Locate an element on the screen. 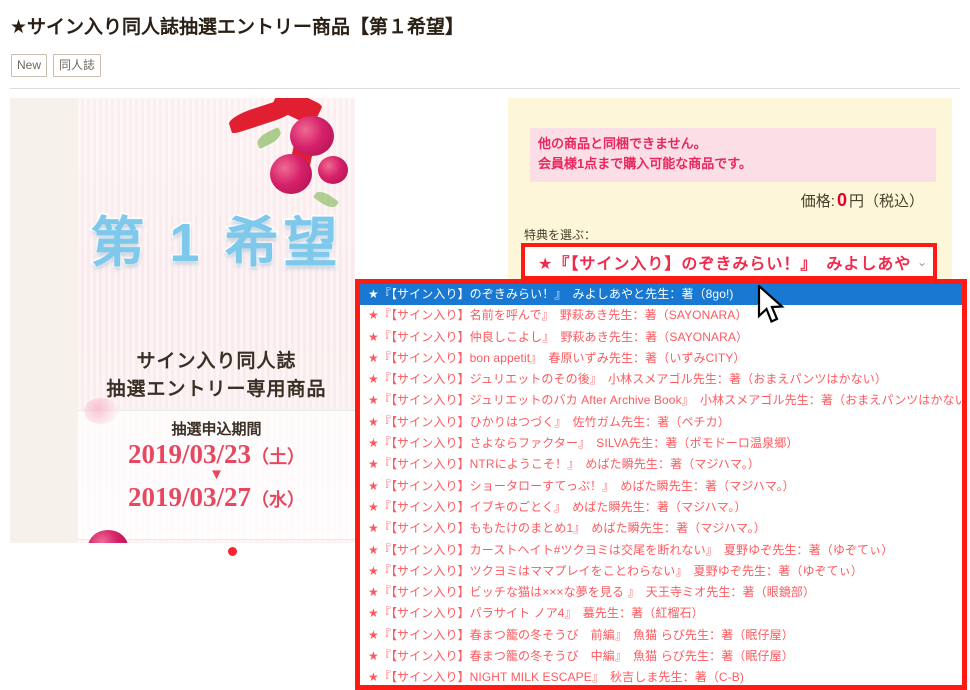  entry-period-start-weekday: （土） is located at coordinates (278, 457).